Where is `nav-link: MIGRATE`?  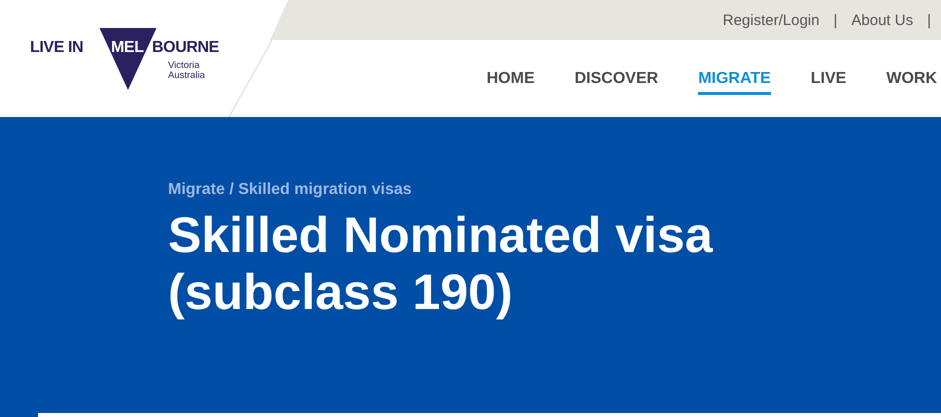
nav-link: MIGRATE is located at coordinates (734, 82).